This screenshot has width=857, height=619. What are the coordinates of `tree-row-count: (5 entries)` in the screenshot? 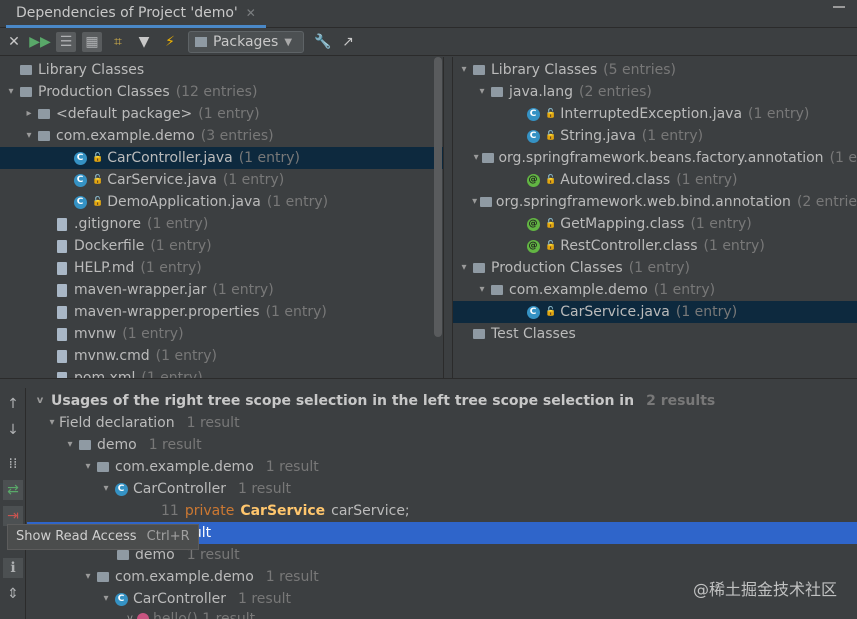 It's located at (639, 70).